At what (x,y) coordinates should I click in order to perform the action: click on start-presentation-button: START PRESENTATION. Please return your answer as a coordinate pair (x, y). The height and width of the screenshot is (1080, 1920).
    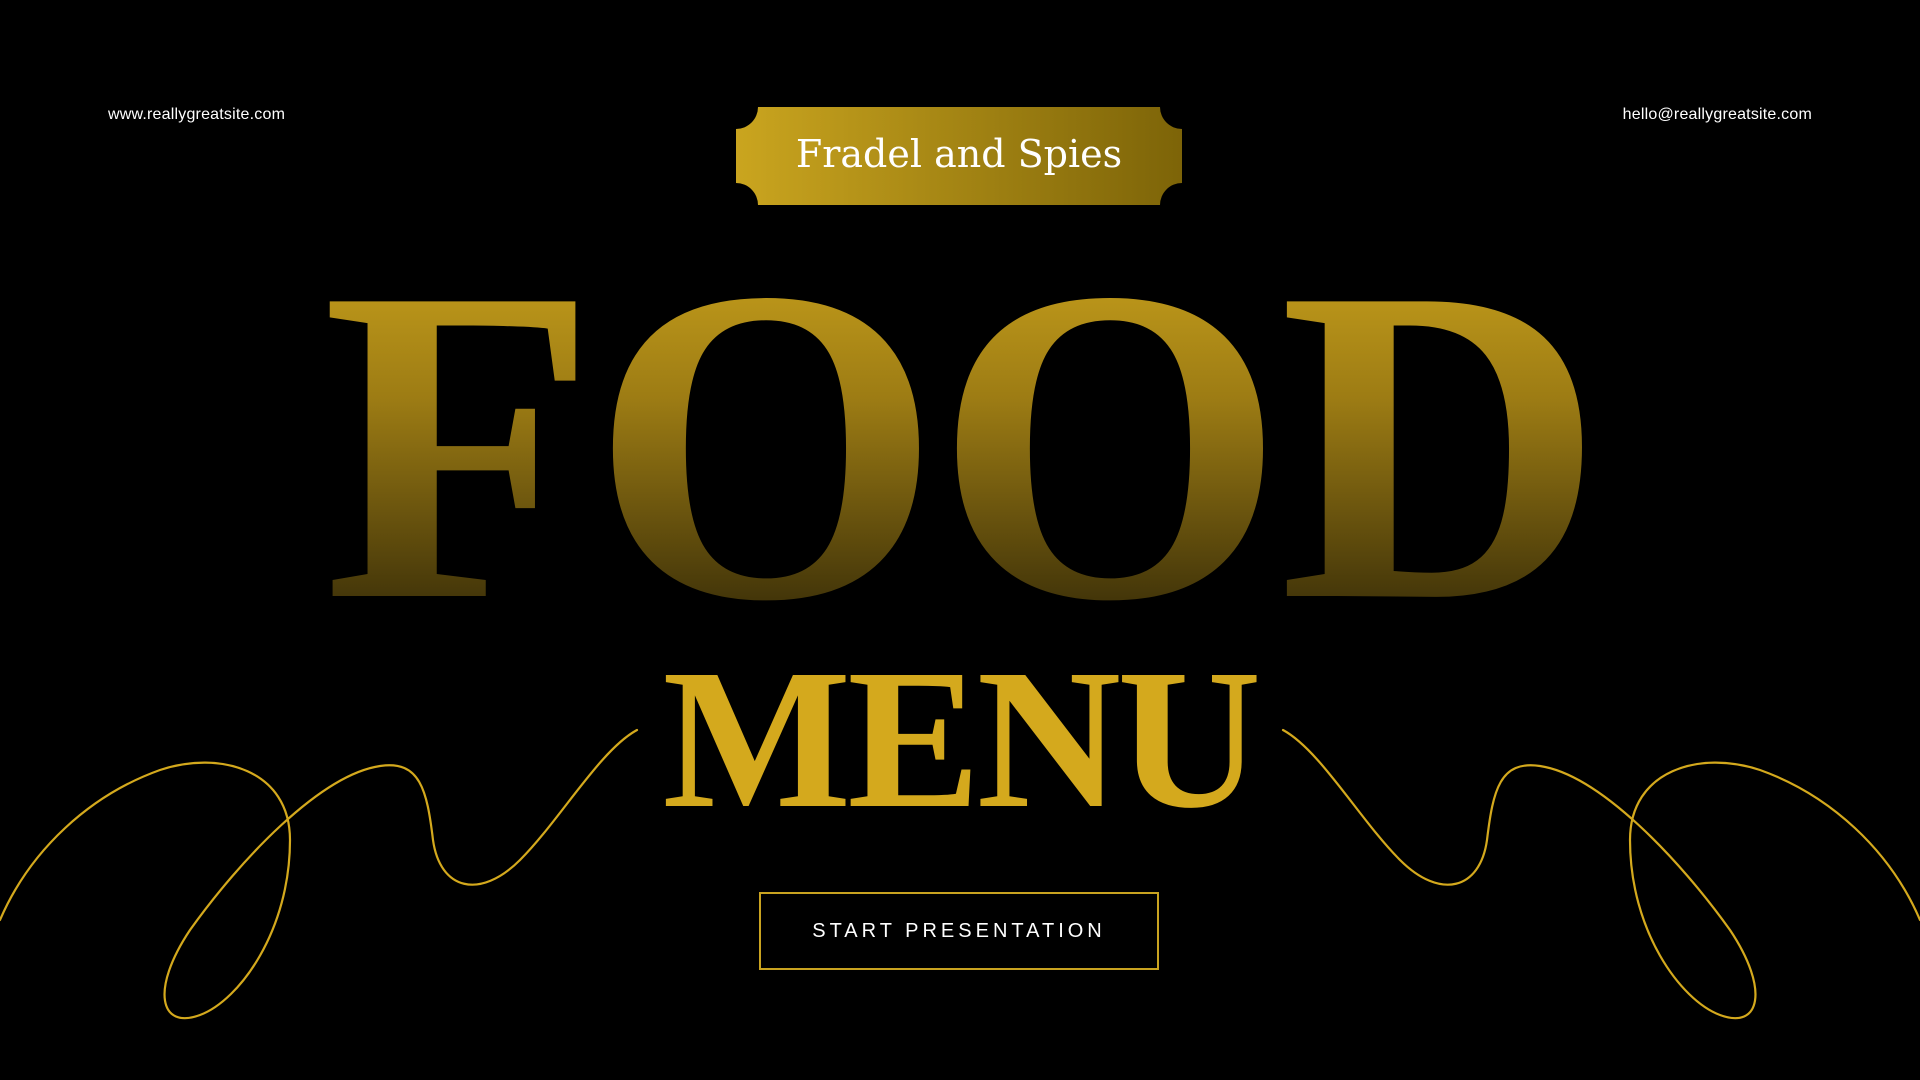
    Looking at the image, I should click on (959, 931).